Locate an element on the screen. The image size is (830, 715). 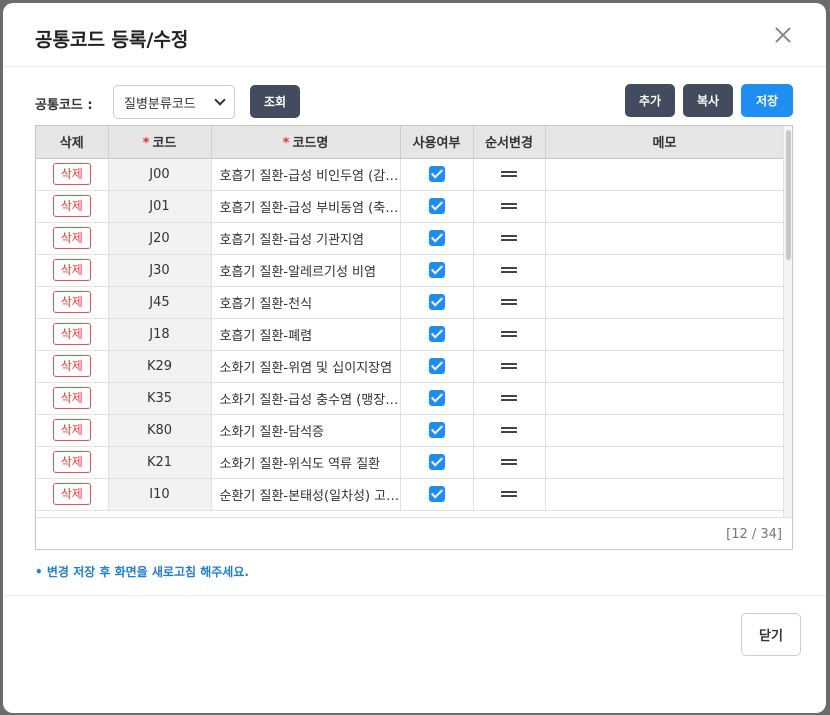
code-cell: J20 is located at coordinates (160, 238).